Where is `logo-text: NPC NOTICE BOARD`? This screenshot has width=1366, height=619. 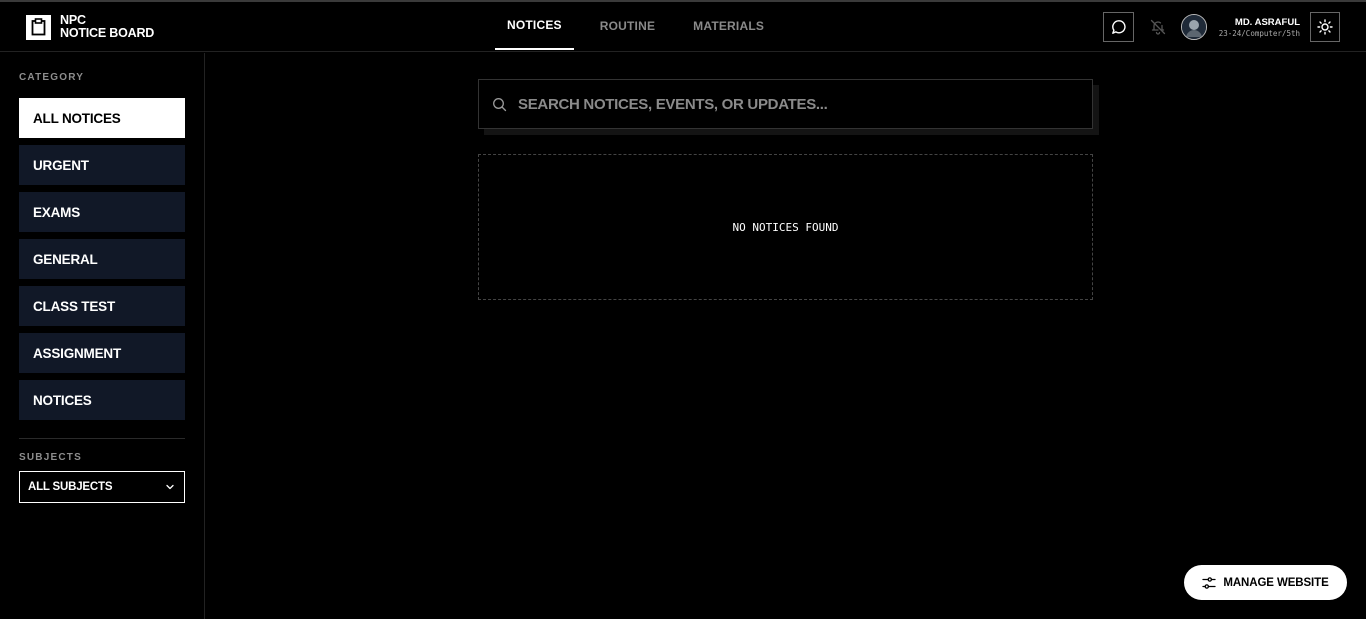
logo-text: NPC NOTICE BOARD is located at coordinates (107, 27).